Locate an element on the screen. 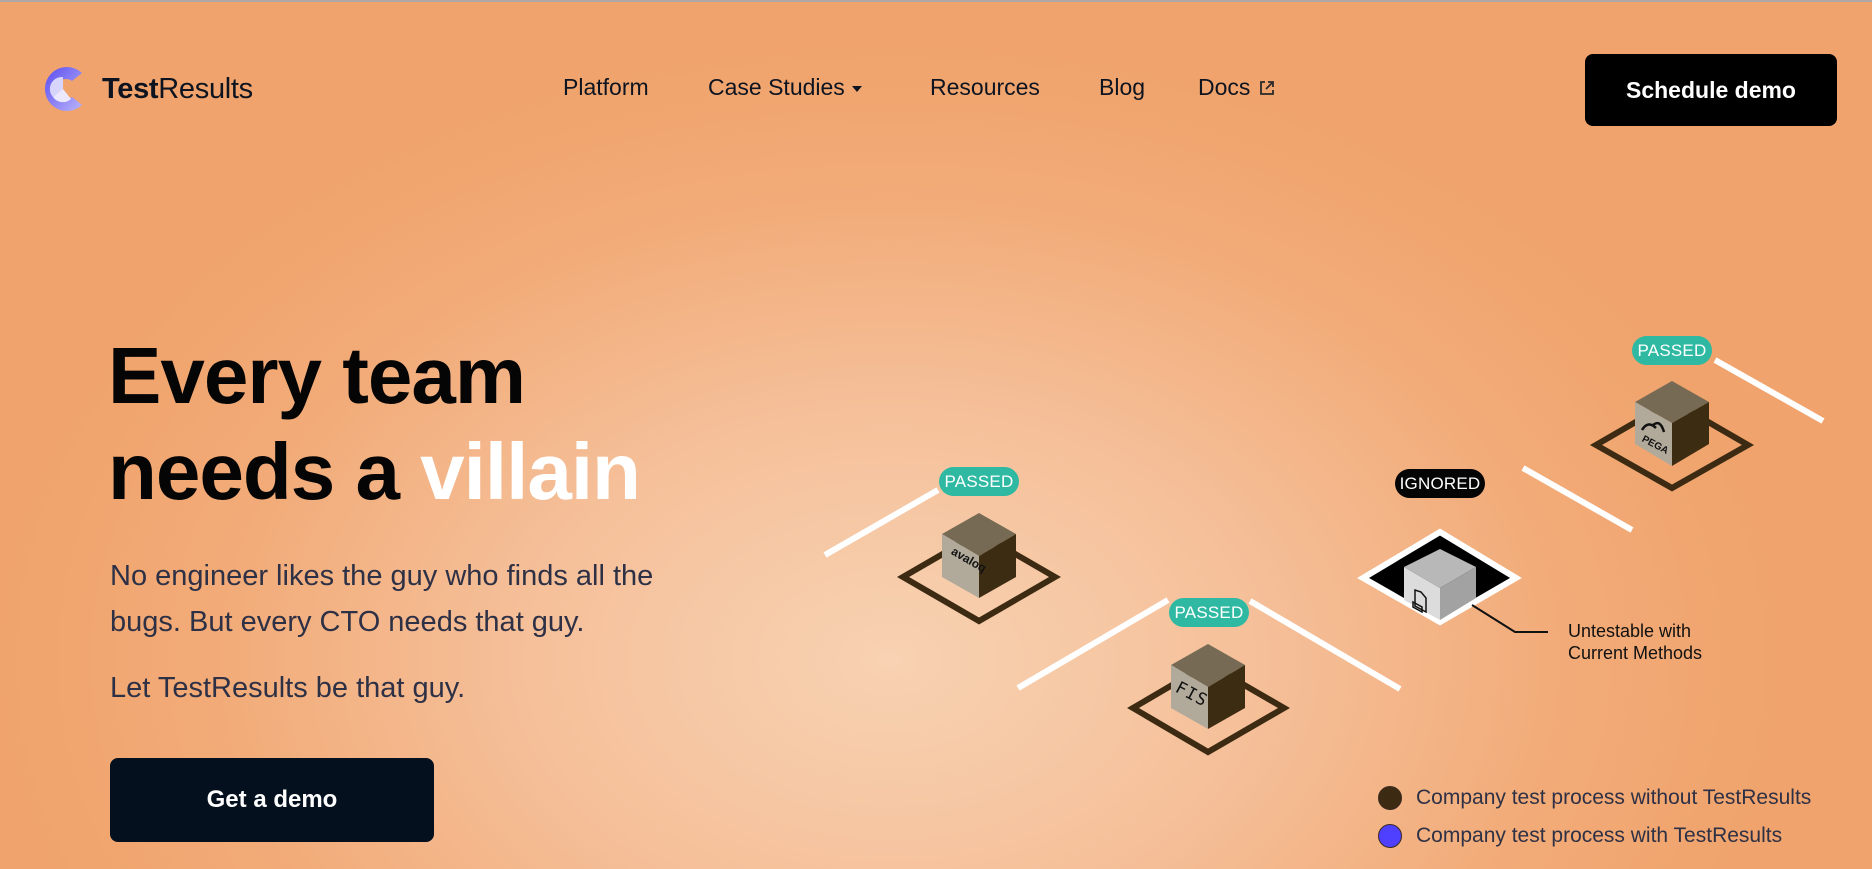  legend-label: Company test process without TestResults is located at coordinates (1614, 797).